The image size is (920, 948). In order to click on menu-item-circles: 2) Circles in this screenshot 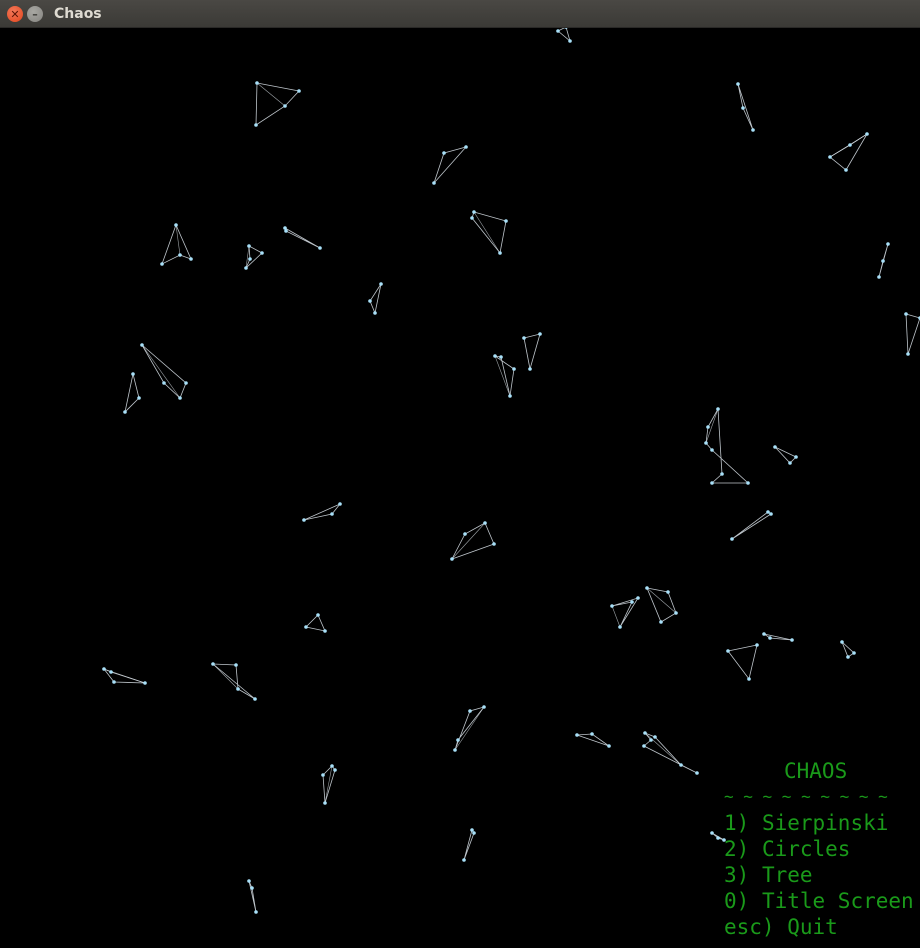, I will do `click(819, 849)`.